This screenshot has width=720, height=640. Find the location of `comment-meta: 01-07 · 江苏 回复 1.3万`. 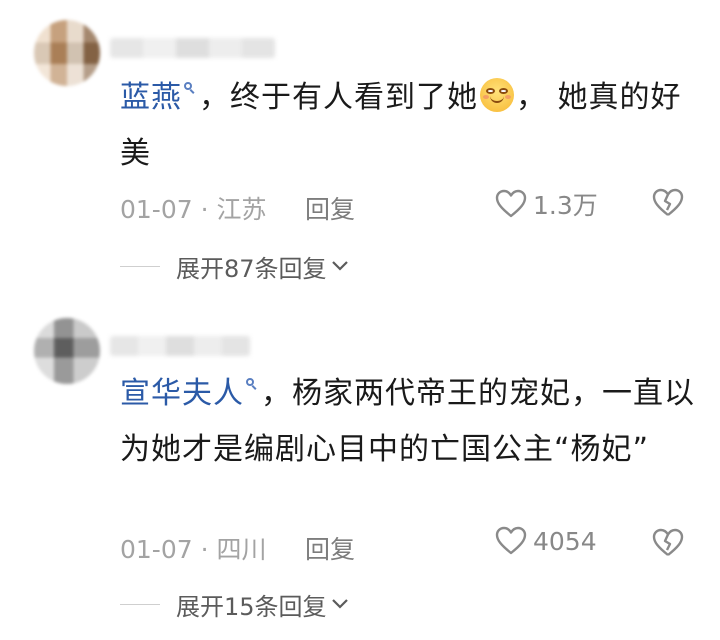

comment-meta: 01-07 · 江苏 回复 1.3万 is located at coordinates (407, 204).